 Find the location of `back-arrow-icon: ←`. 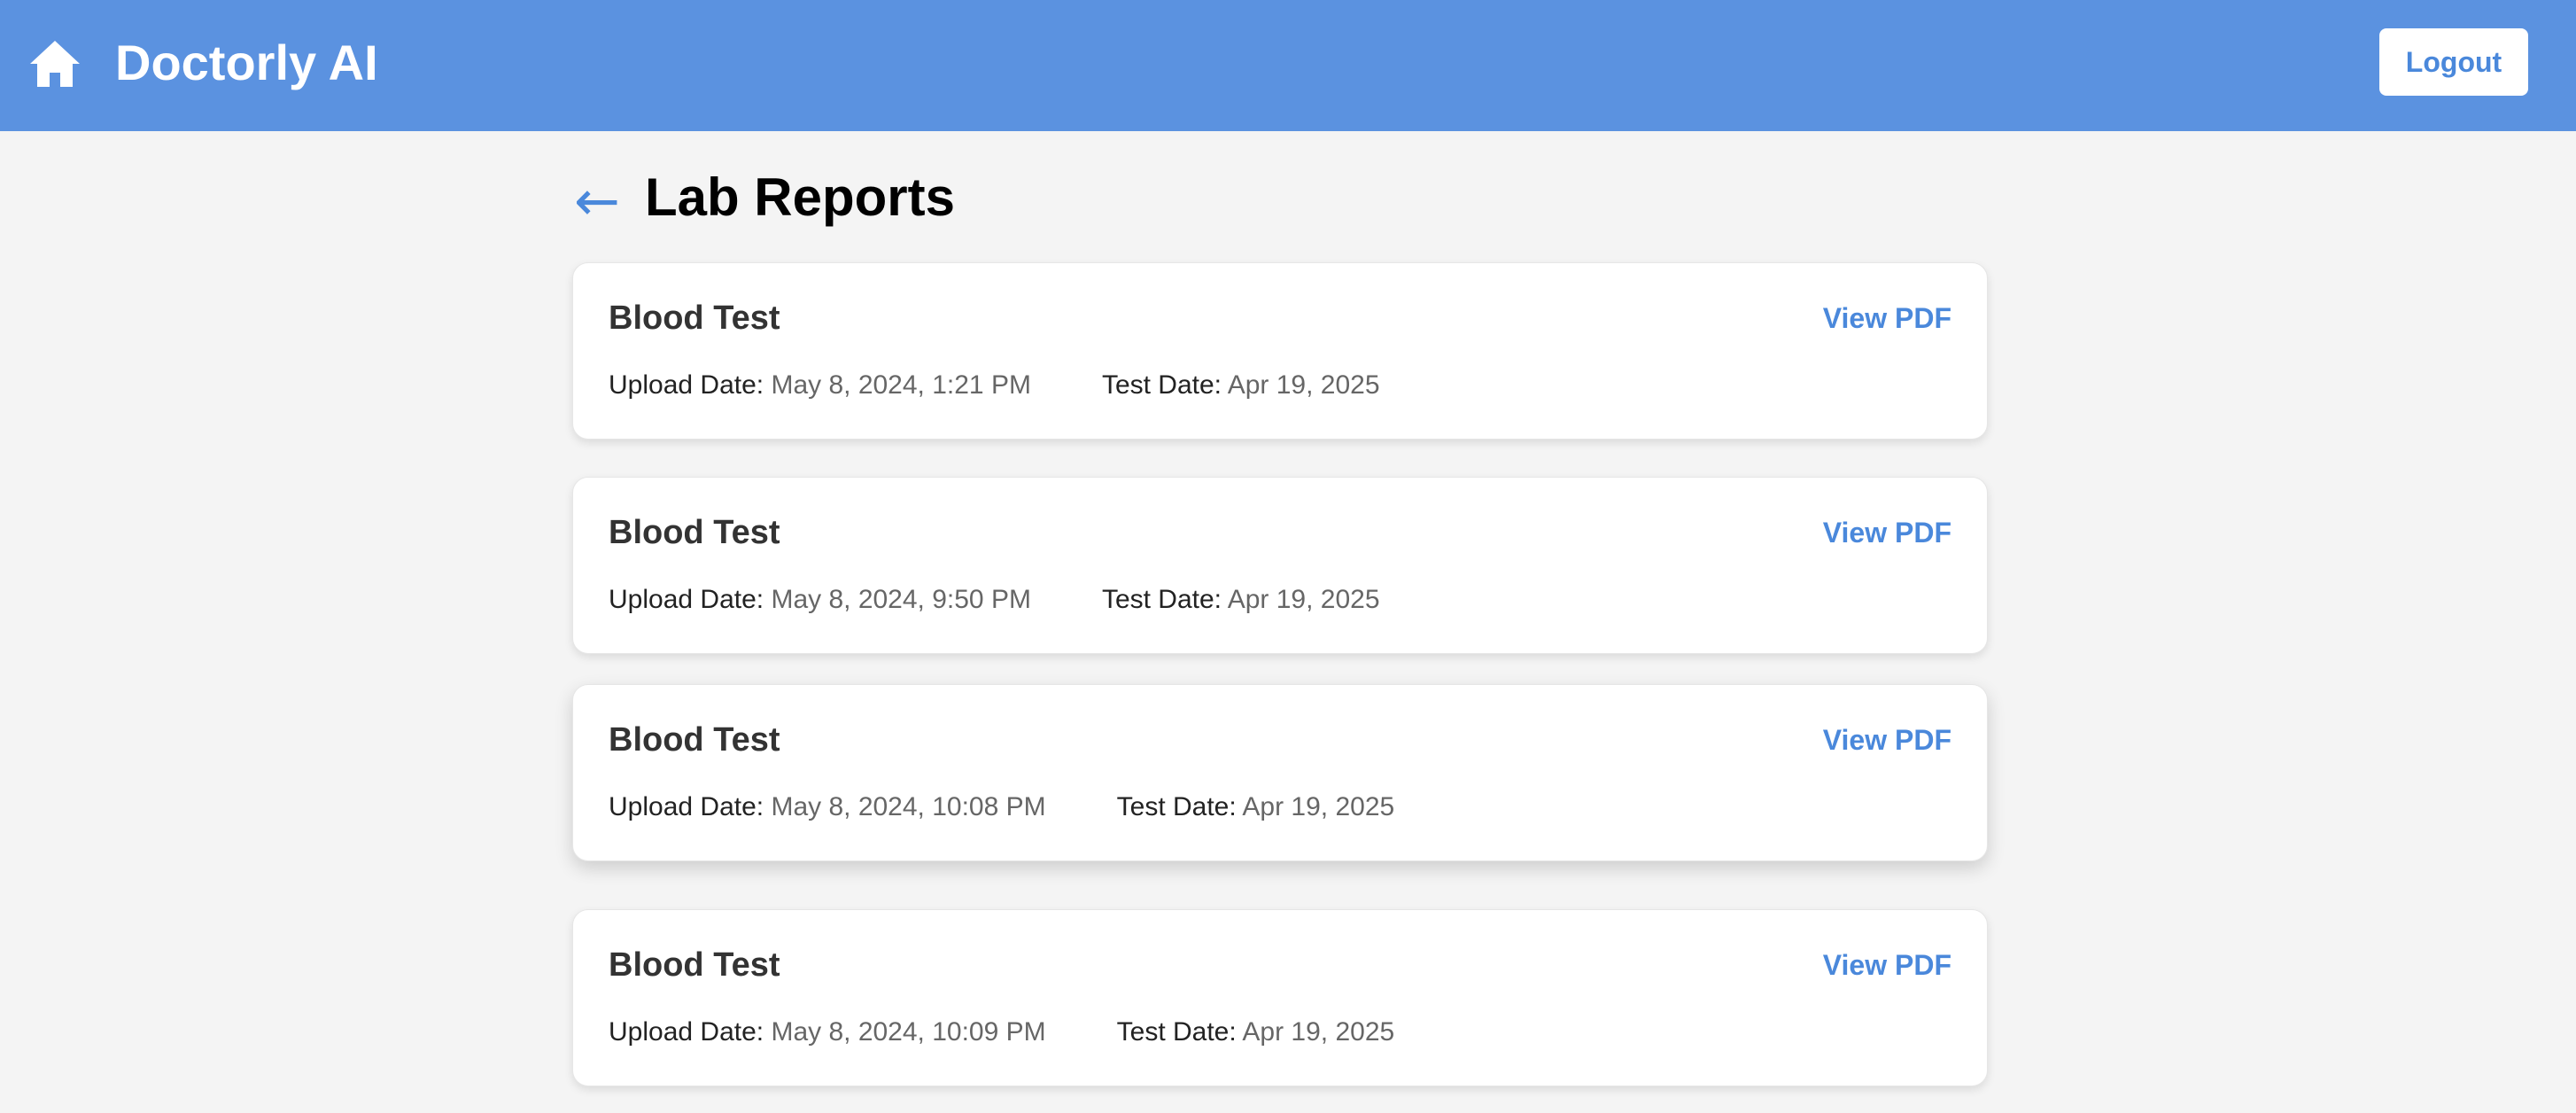

back-arrow-icon: ← is located at coordinates (597, 201).